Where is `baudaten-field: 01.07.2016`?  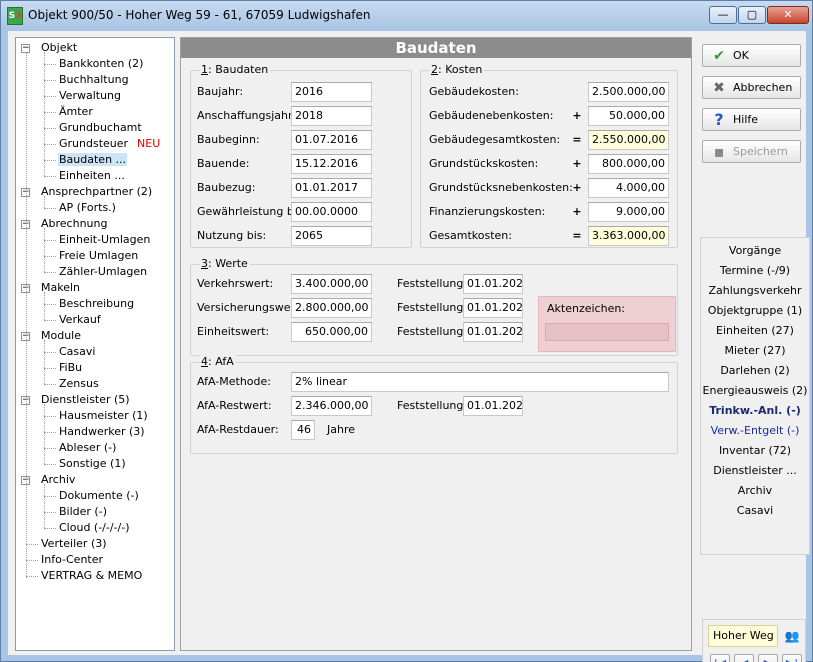 baudaten-field: 01.07.2016 is located at coordinates (331, 140).